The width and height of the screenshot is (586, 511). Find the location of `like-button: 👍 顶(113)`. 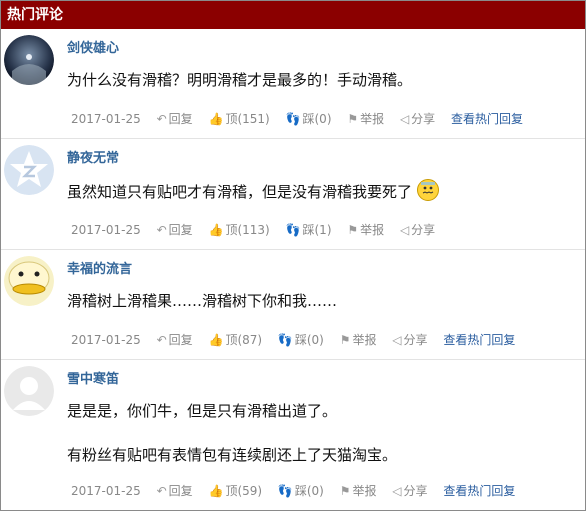

like-button: 👍 顶(113) is located at coordinates (238, 229).